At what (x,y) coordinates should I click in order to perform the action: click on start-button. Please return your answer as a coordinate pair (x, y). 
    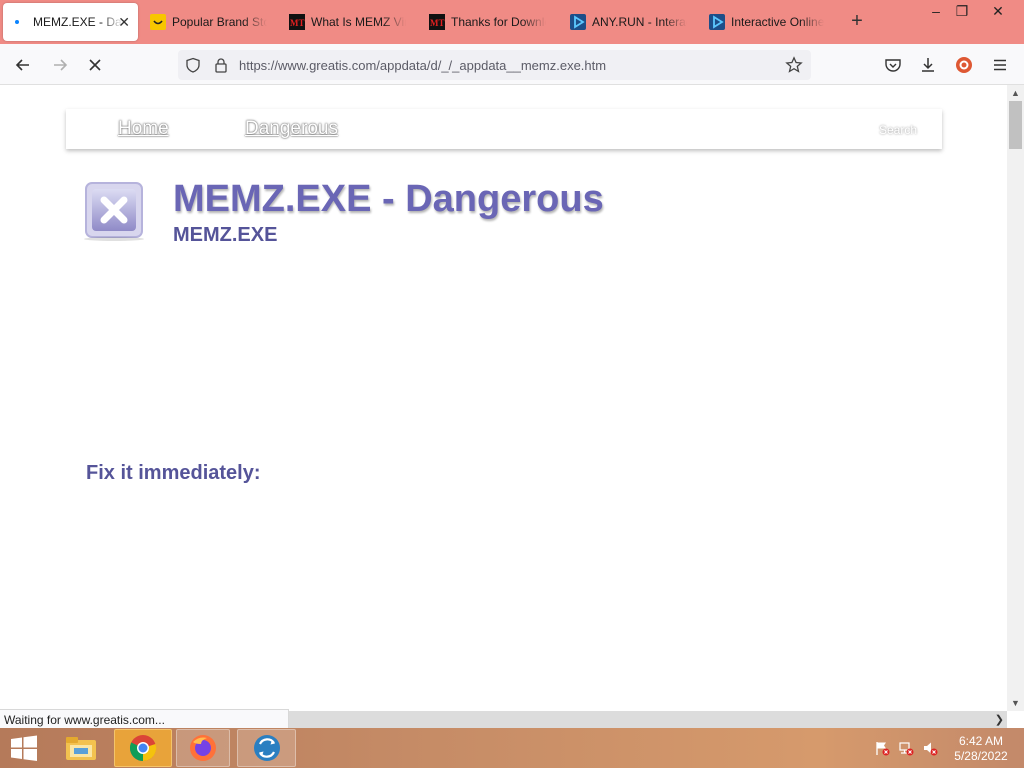
    Looking at the image, I should click on (24, 748).